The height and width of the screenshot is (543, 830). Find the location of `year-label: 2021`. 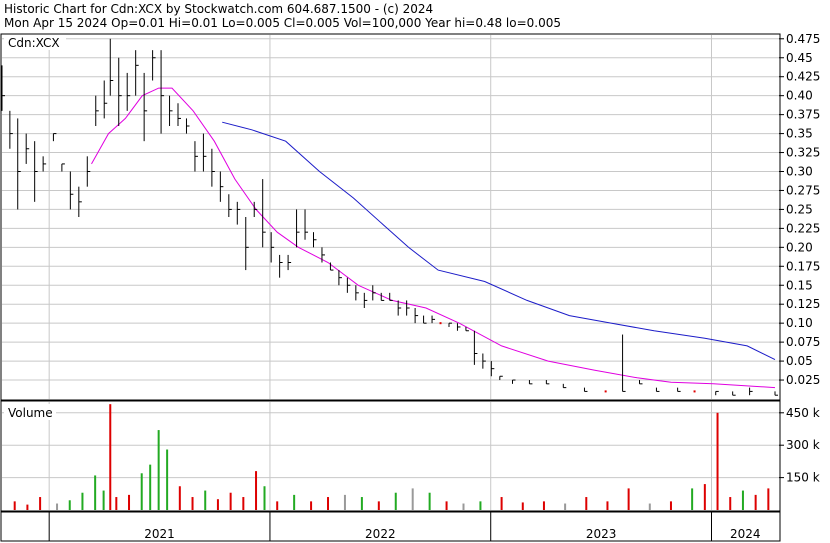

year-label: 2021 is located at coordinates (159, 534).